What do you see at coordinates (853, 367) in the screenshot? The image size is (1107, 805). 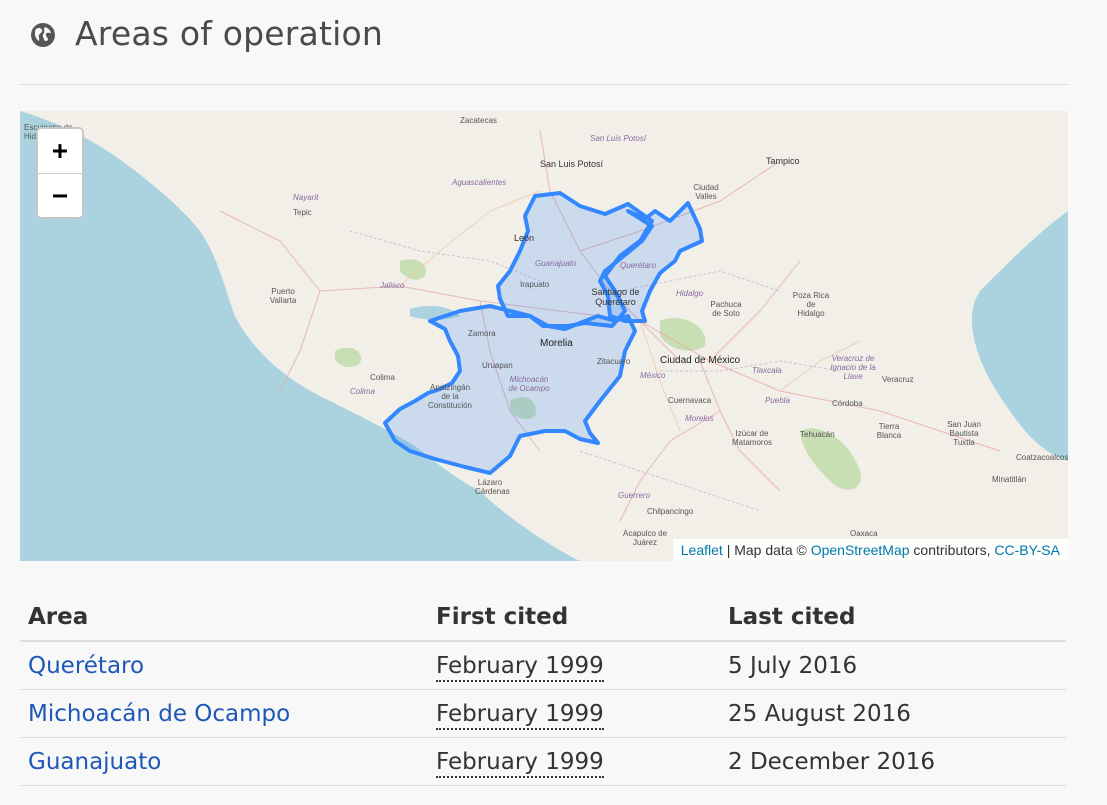 I see `map-label: Veracruz de Ignacio de la Llave` at bounding box center [853, 367].